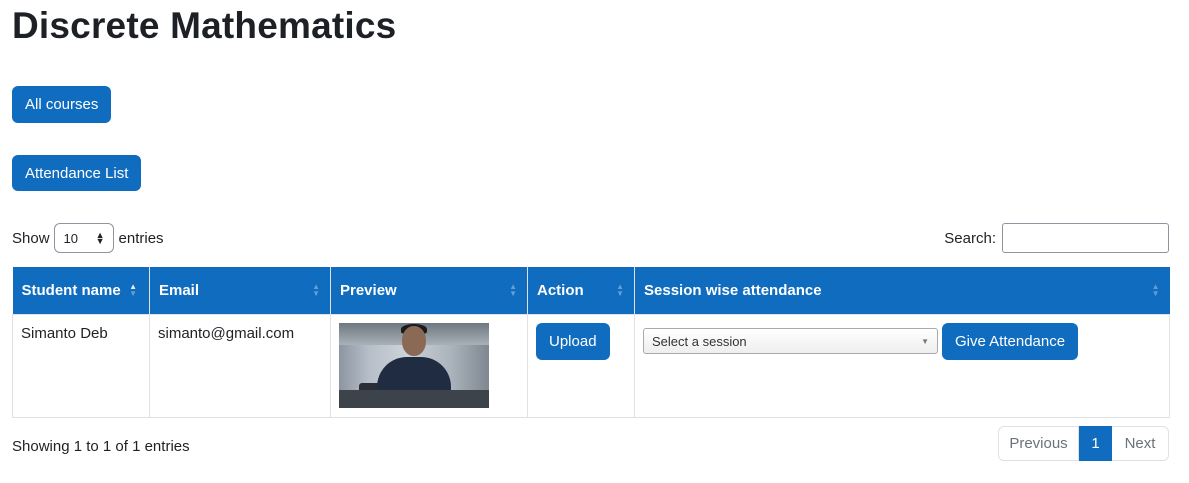  I want to click on pagination: Previous 1 Next, so click(1083, 443).